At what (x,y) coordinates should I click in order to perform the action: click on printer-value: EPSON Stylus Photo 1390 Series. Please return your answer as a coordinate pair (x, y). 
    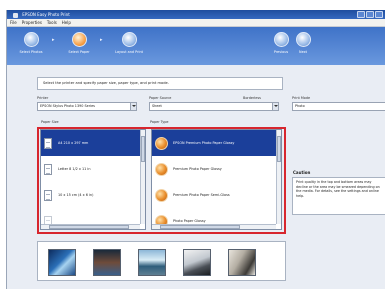
    Looking at the image, I should click on (67, 106).